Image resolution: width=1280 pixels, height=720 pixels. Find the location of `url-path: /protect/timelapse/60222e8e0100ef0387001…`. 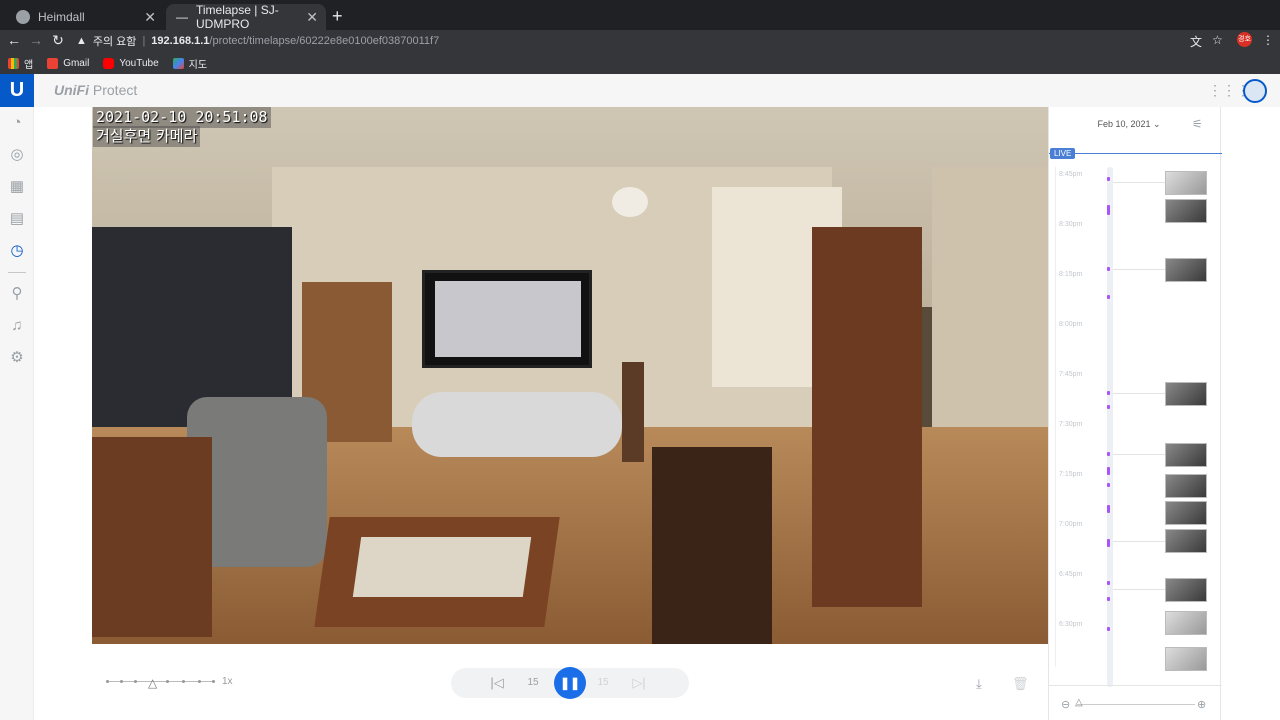

url-path: /protect/timelapse/60222e8e0100ef0387001… is located at coordinates (324, 41).